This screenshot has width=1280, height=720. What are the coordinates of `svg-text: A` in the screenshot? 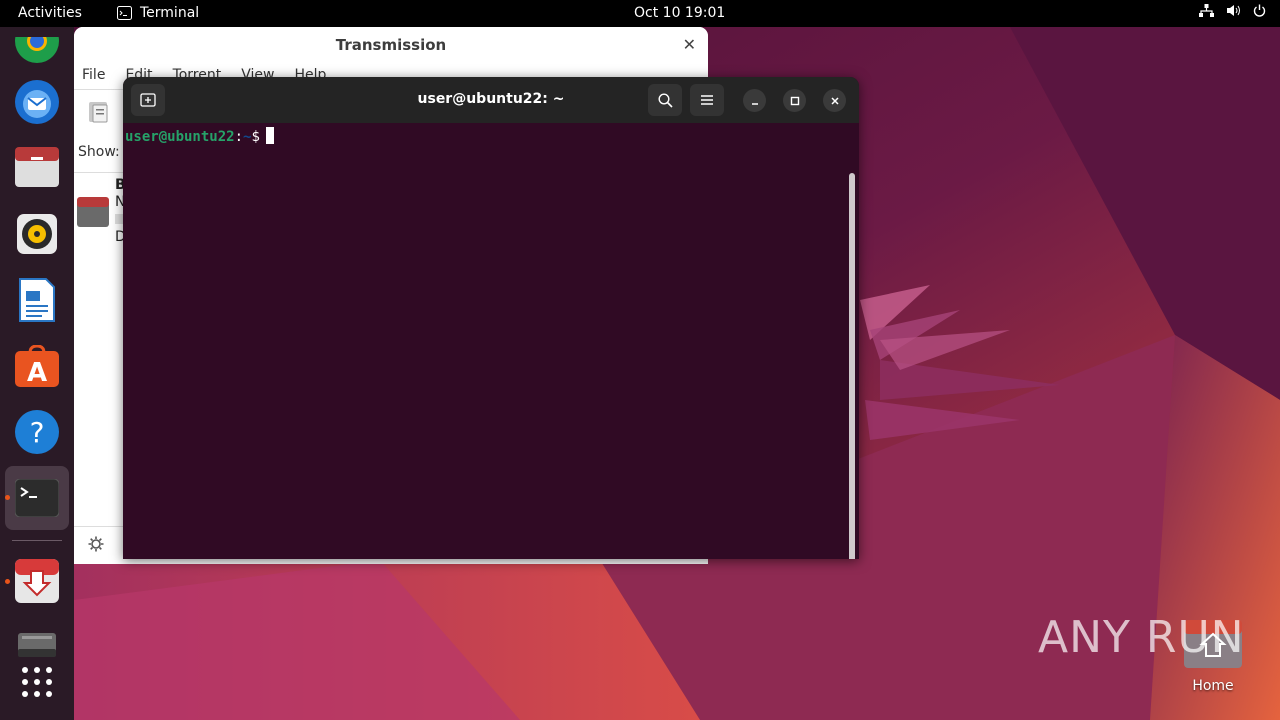 It's located at (37, 372).